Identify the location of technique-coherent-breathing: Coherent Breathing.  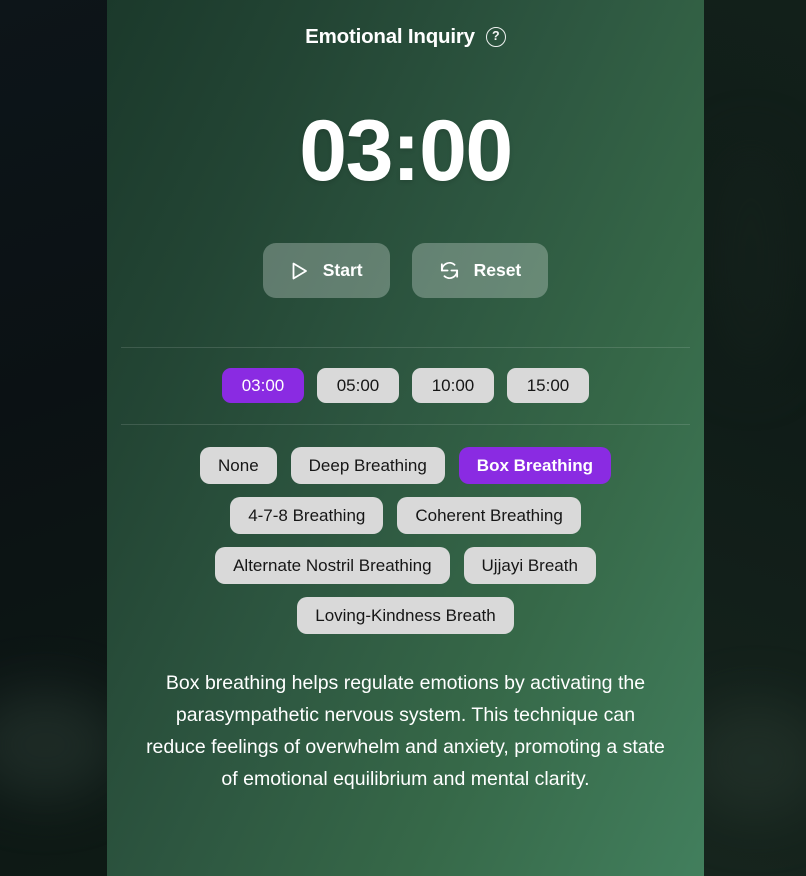
(489, 515).